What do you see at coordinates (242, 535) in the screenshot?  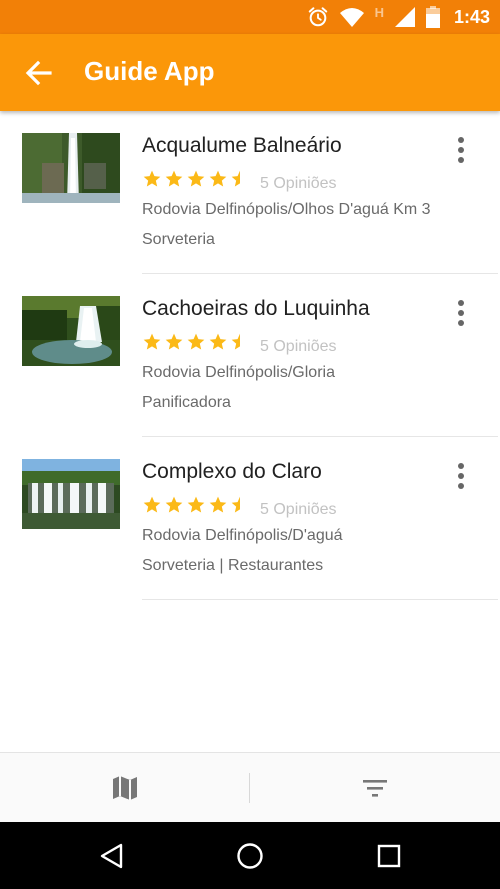 I see `place-address: Rodovia Delfinópolis/D'aguá` at bounding box center [242, 535].